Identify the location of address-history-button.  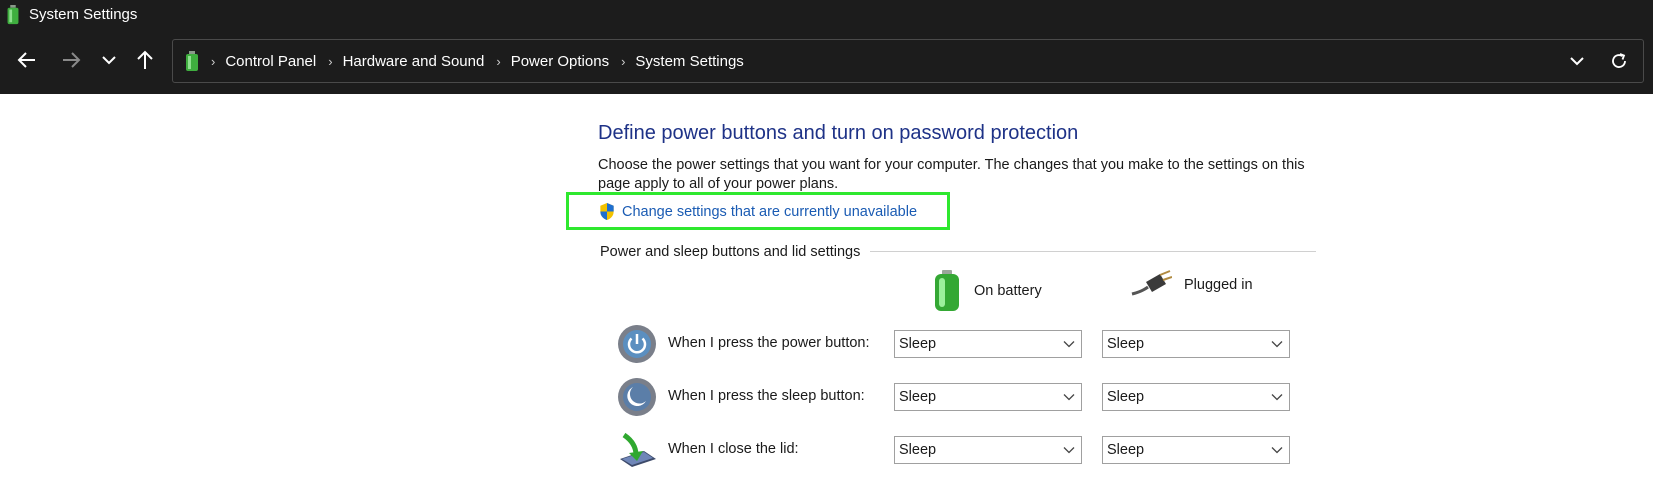
(1577, 61).